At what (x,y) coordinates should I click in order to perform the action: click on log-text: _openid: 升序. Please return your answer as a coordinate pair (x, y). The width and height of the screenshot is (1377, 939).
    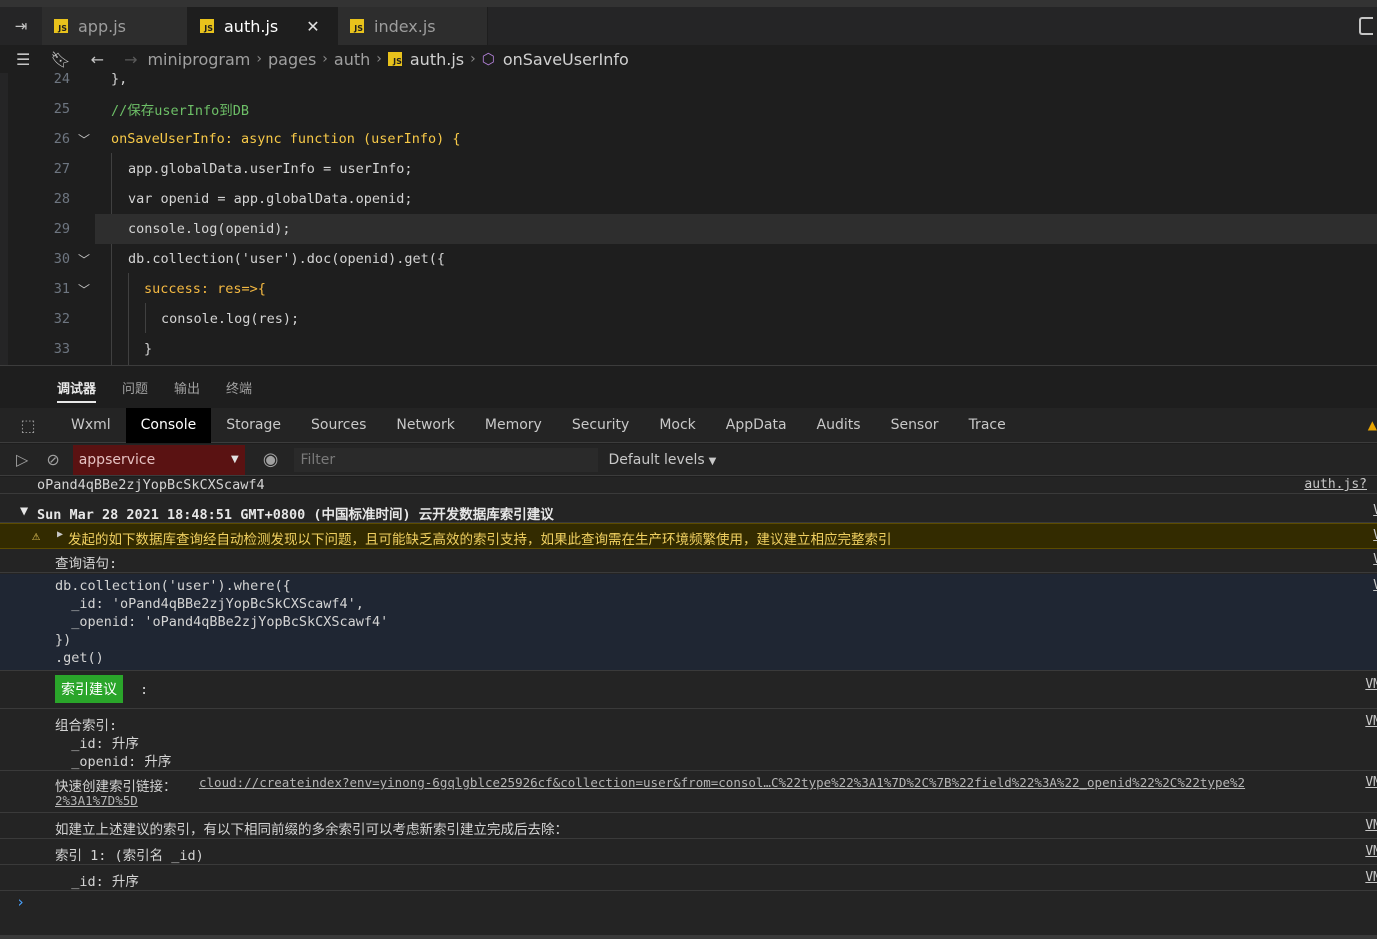
    Looking at the image, I should click on (113, 762).